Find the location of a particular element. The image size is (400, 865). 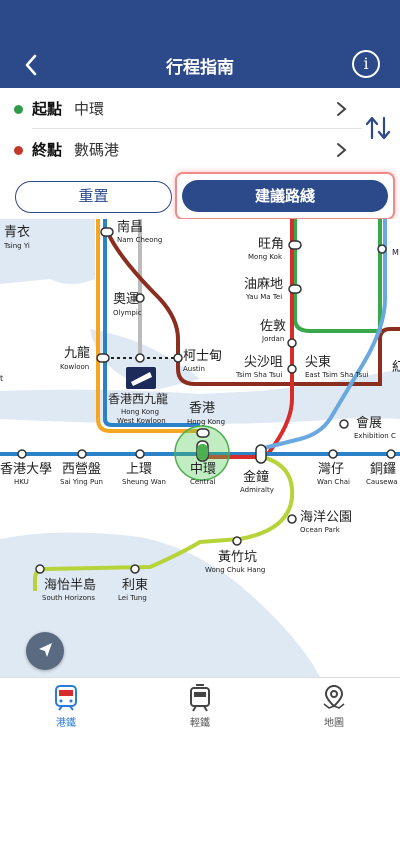

destination-row: 終點 數碼港 is located at coordinates (180, 150).